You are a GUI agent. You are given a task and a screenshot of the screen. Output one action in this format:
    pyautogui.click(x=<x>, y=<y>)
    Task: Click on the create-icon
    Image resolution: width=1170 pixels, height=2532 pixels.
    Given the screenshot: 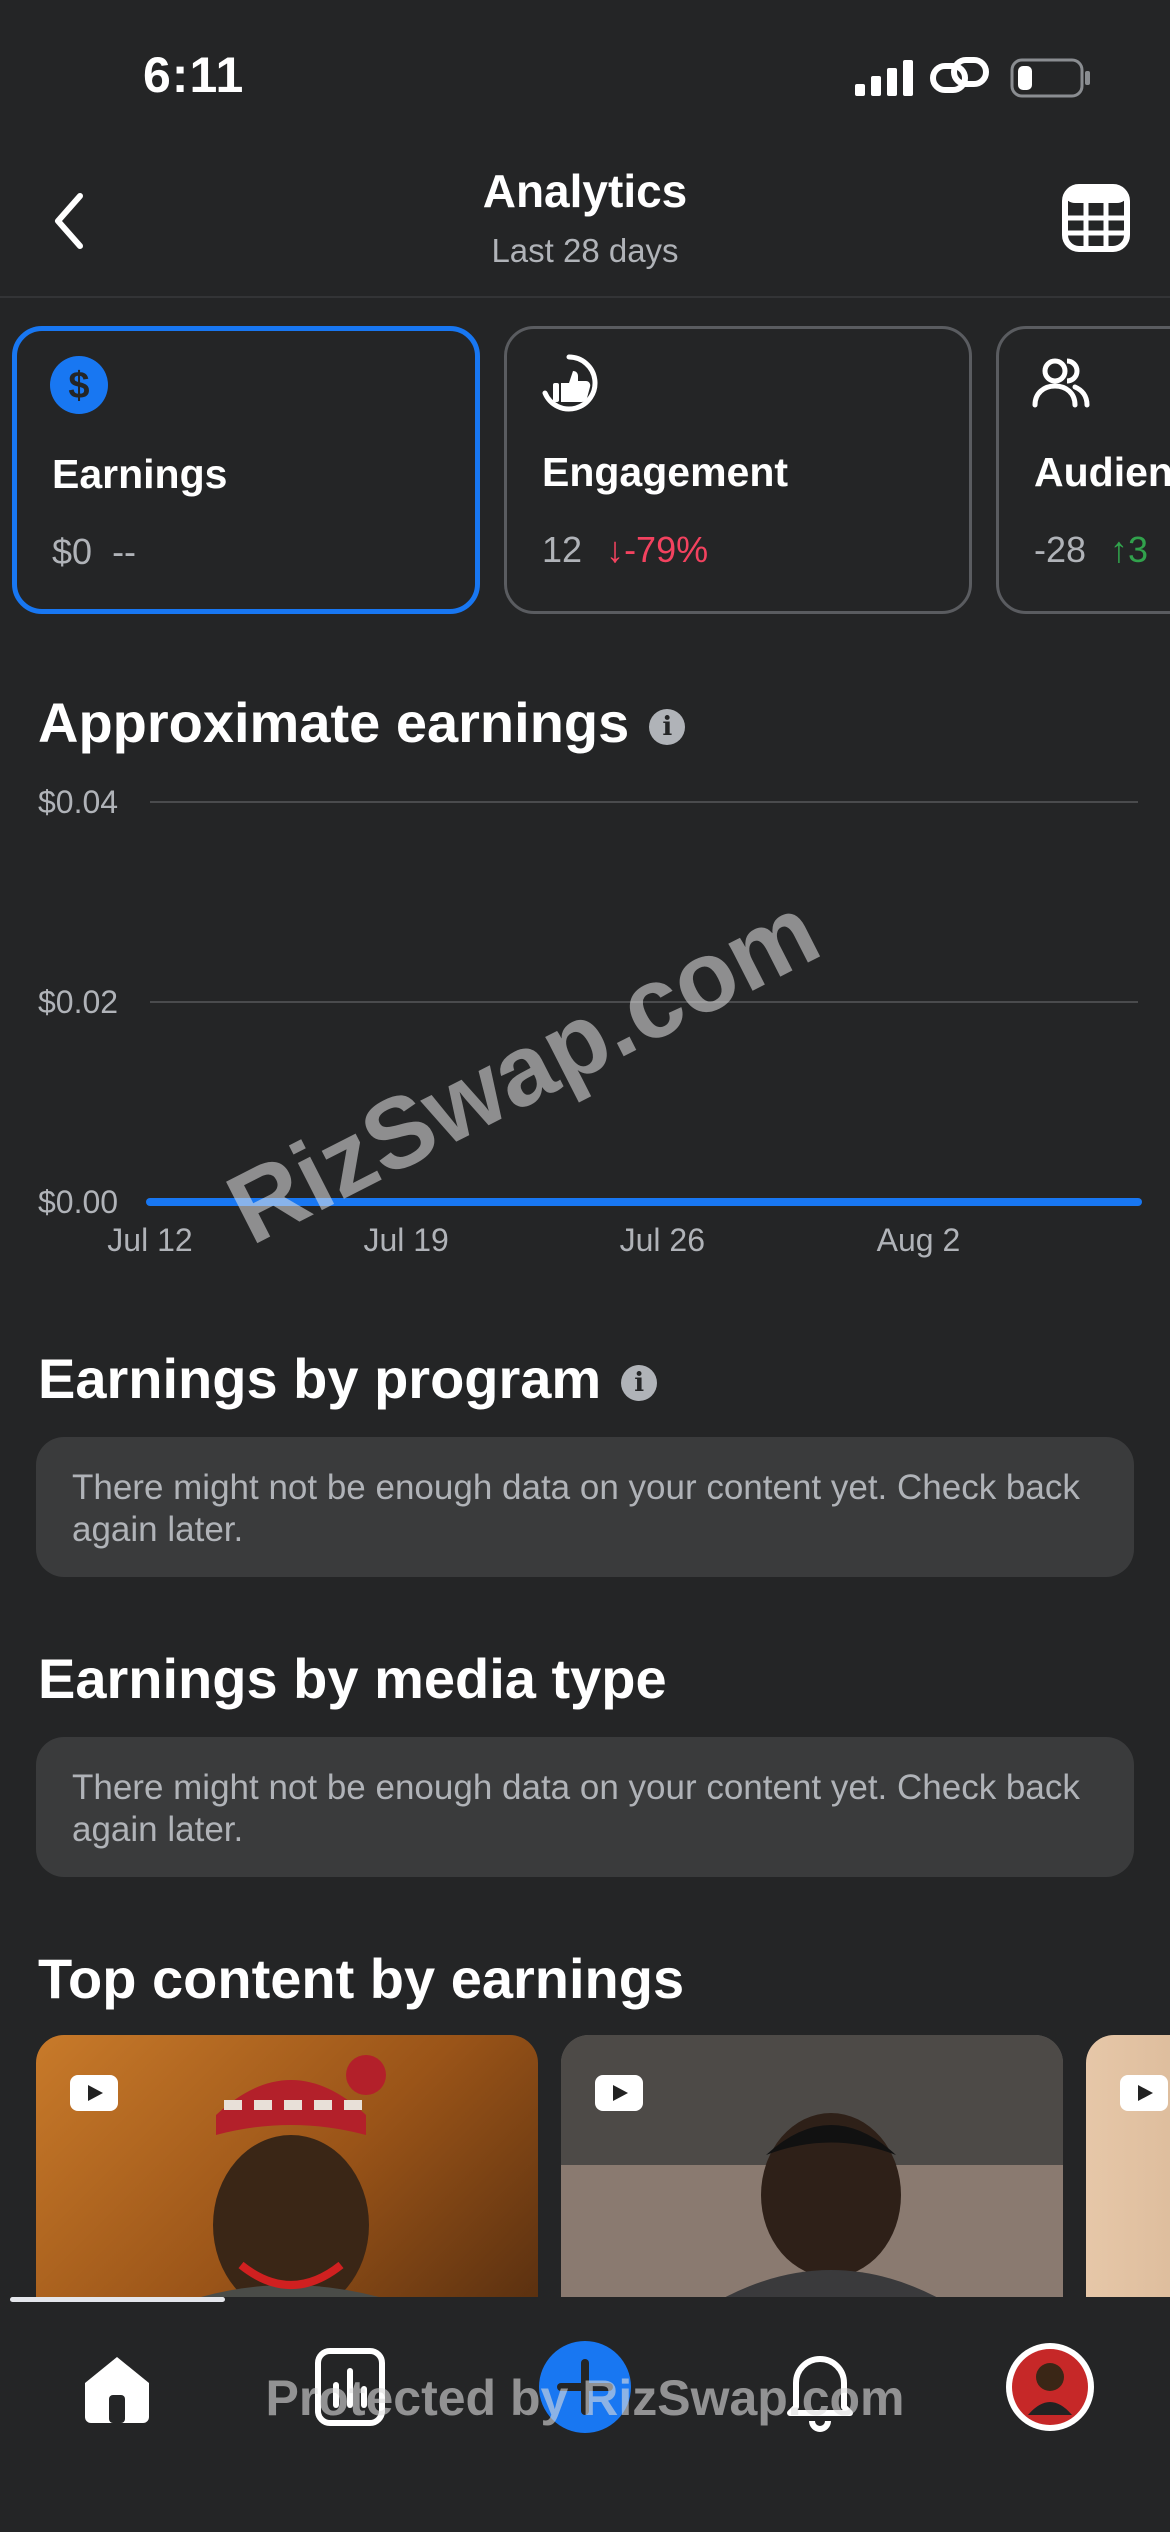 What is the action you would take?
    pyautogui.click(x=585, y=2387)
    